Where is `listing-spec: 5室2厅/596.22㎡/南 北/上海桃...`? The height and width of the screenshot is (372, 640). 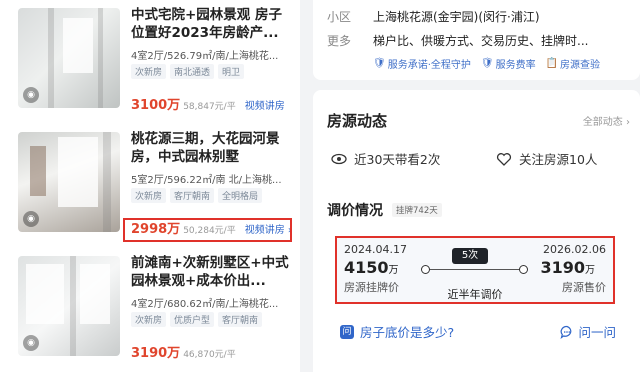
listing-spec: 5室2厅/596.22㎡/南 北/上海桃... is located at coordinates (206, 180).